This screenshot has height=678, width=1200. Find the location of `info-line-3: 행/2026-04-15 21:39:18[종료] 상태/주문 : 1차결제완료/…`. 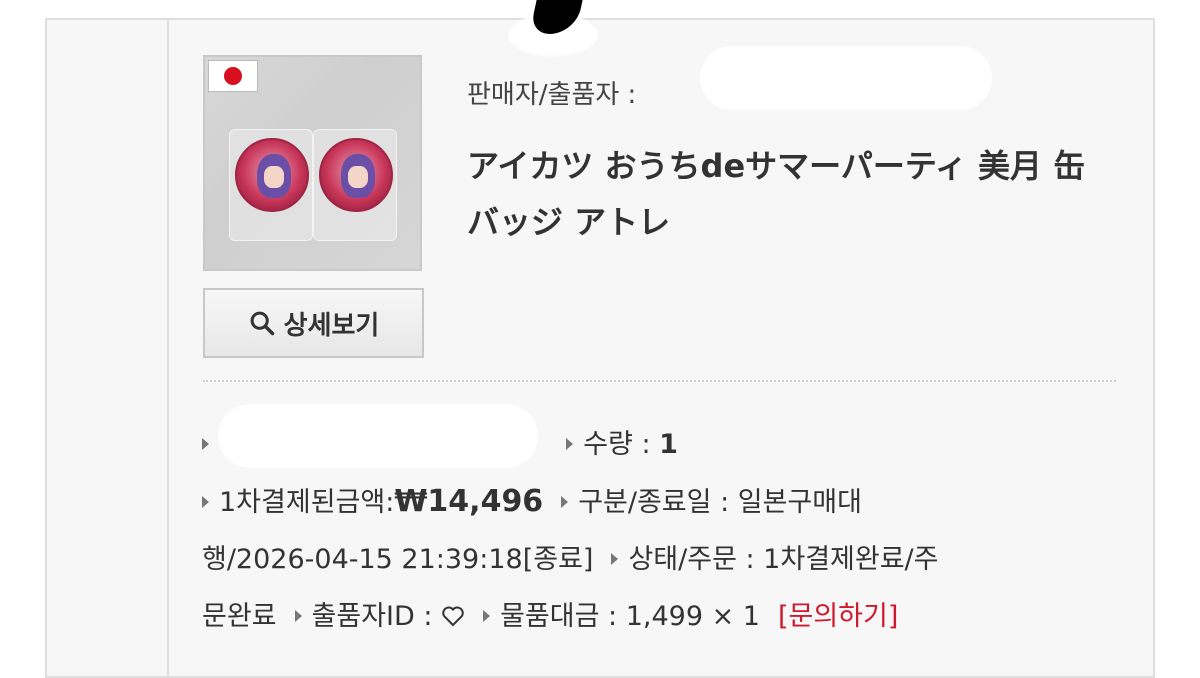

info-line-3: 행/2026-04-15 21:39:18[종료] 상태/주문 : 1차결제완료/… is located at coordinates (662, 559).